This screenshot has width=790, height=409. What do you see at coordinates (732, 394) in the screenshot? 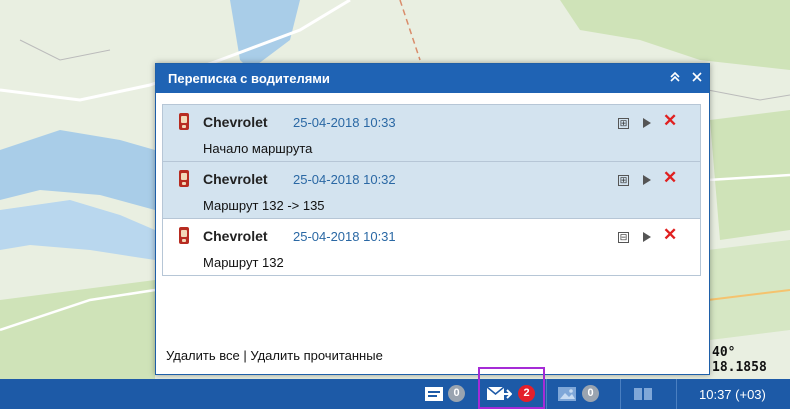
I see `clock: 10:37 (+03)` at bounding box center [732, 394].